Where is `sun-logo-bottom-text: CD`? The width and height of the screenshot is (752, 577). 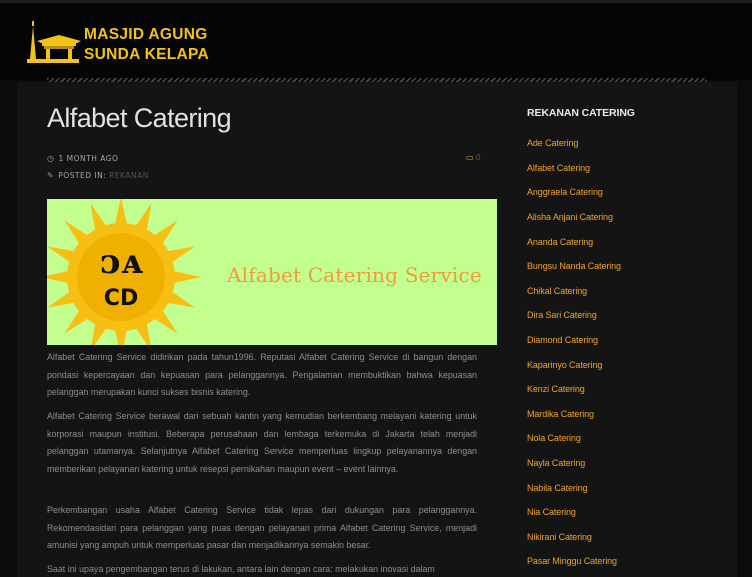 sun-logo-bottom-text: CD is located at coordinates (121, 298).